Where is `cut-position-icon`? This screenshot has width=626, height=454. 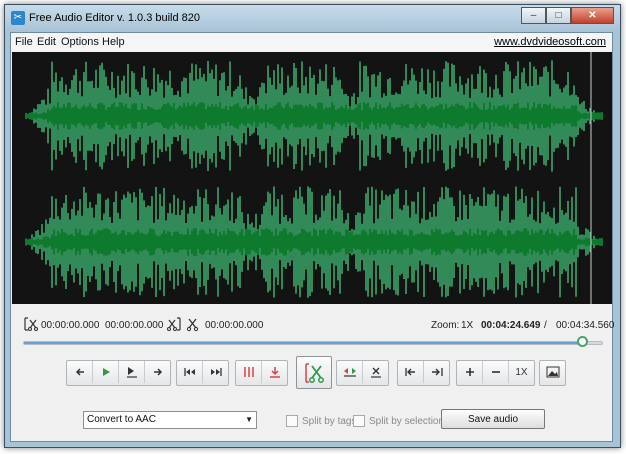
cut-position-icon is located at coordinates (193, 324).